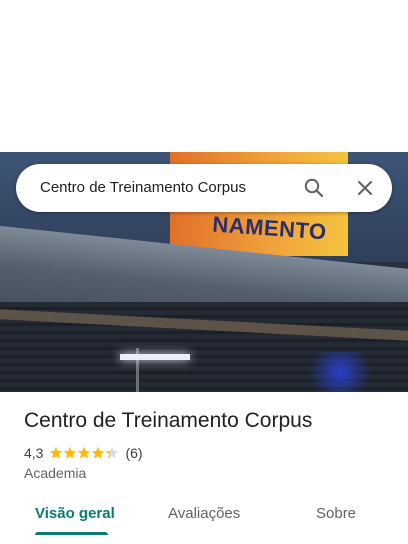 The height and width of the screenshot is (544, 408). I want to click on place-category: Academia, so click(55, 473).